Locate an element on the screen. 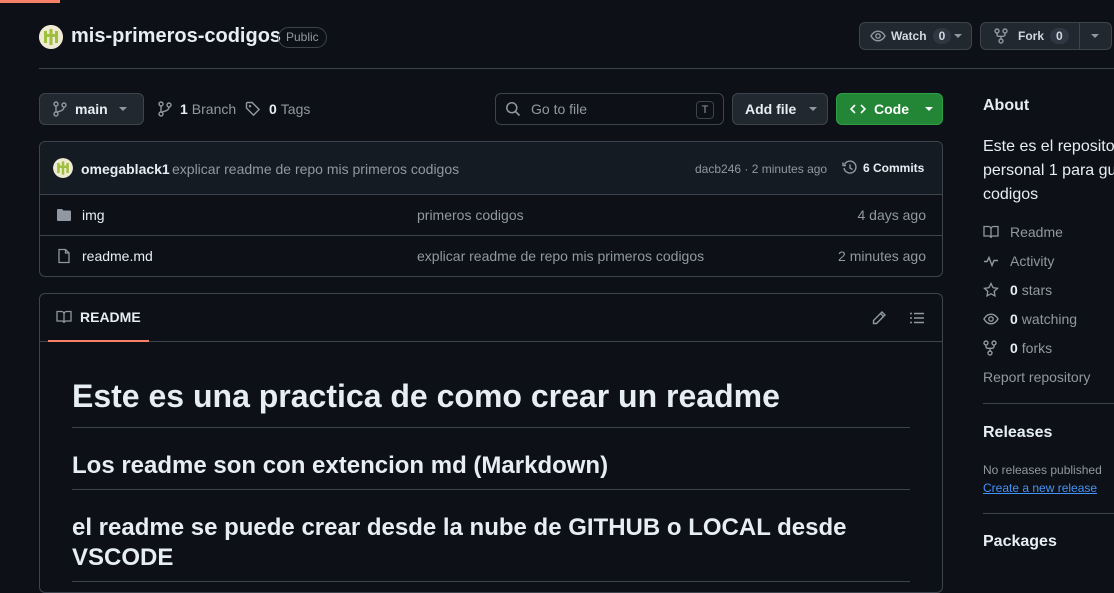  watching-count: 0 is located at coordinates (1014, 319).